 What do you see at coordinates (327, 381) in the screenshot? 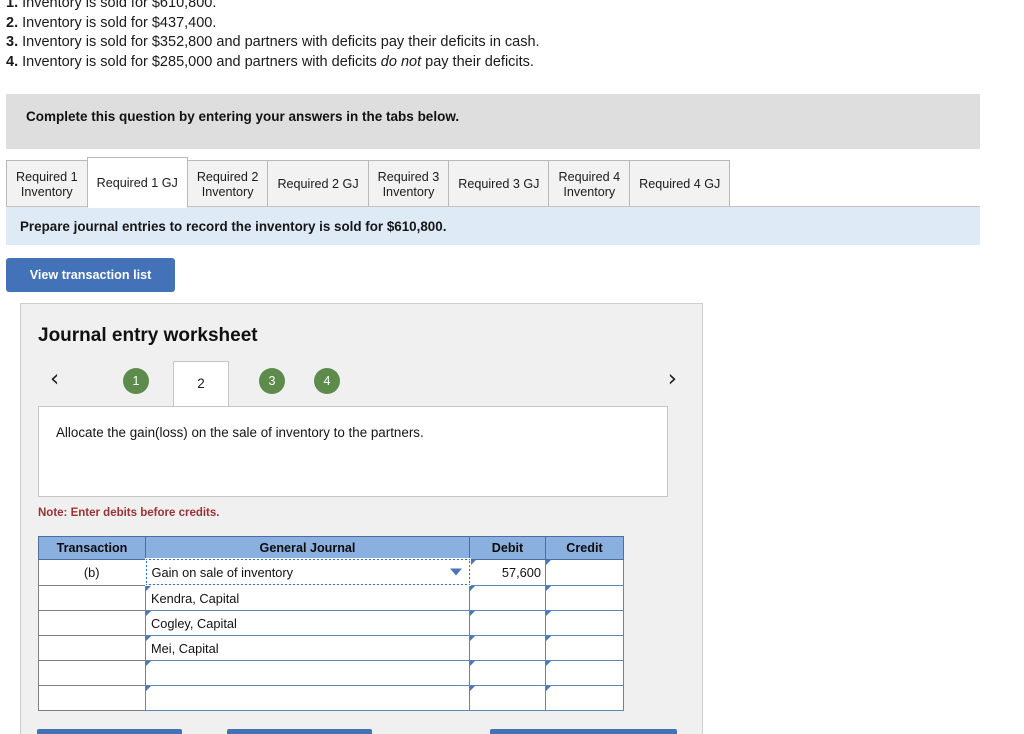
I see `worksheet-page-4: 4` at bounding box center [327, 381].